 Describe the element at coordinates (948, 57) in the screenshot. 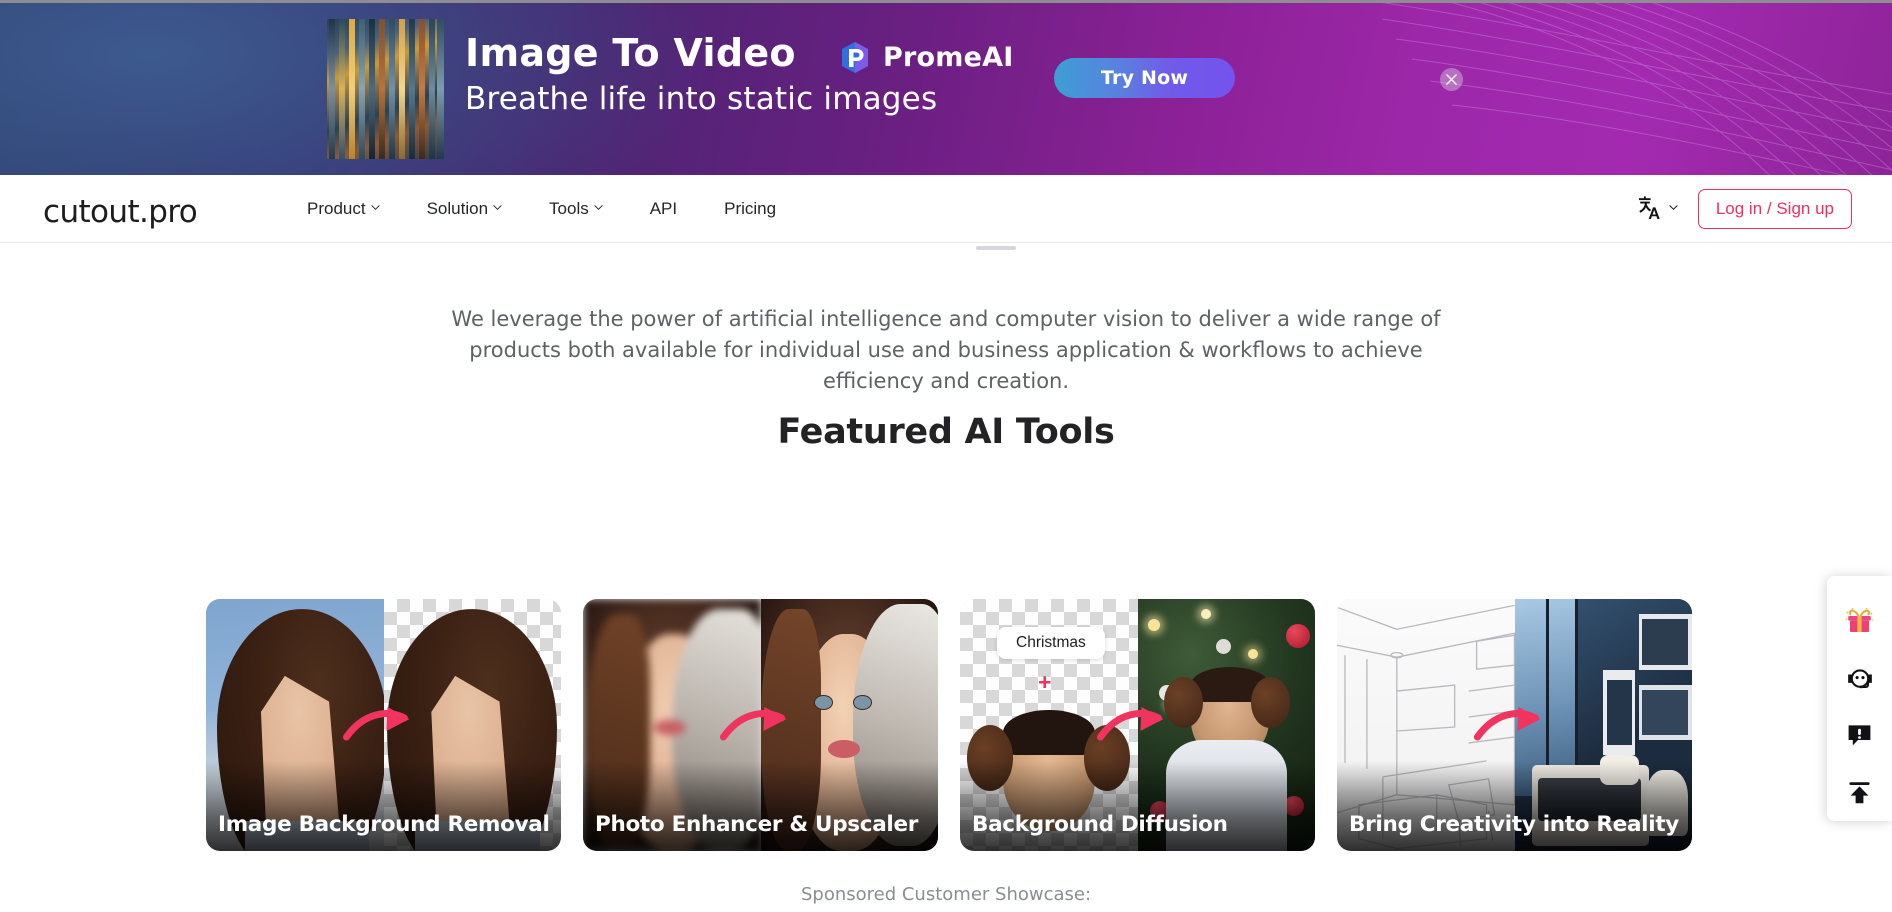

I see `promeai-brand-label: PromeAI` at that location.